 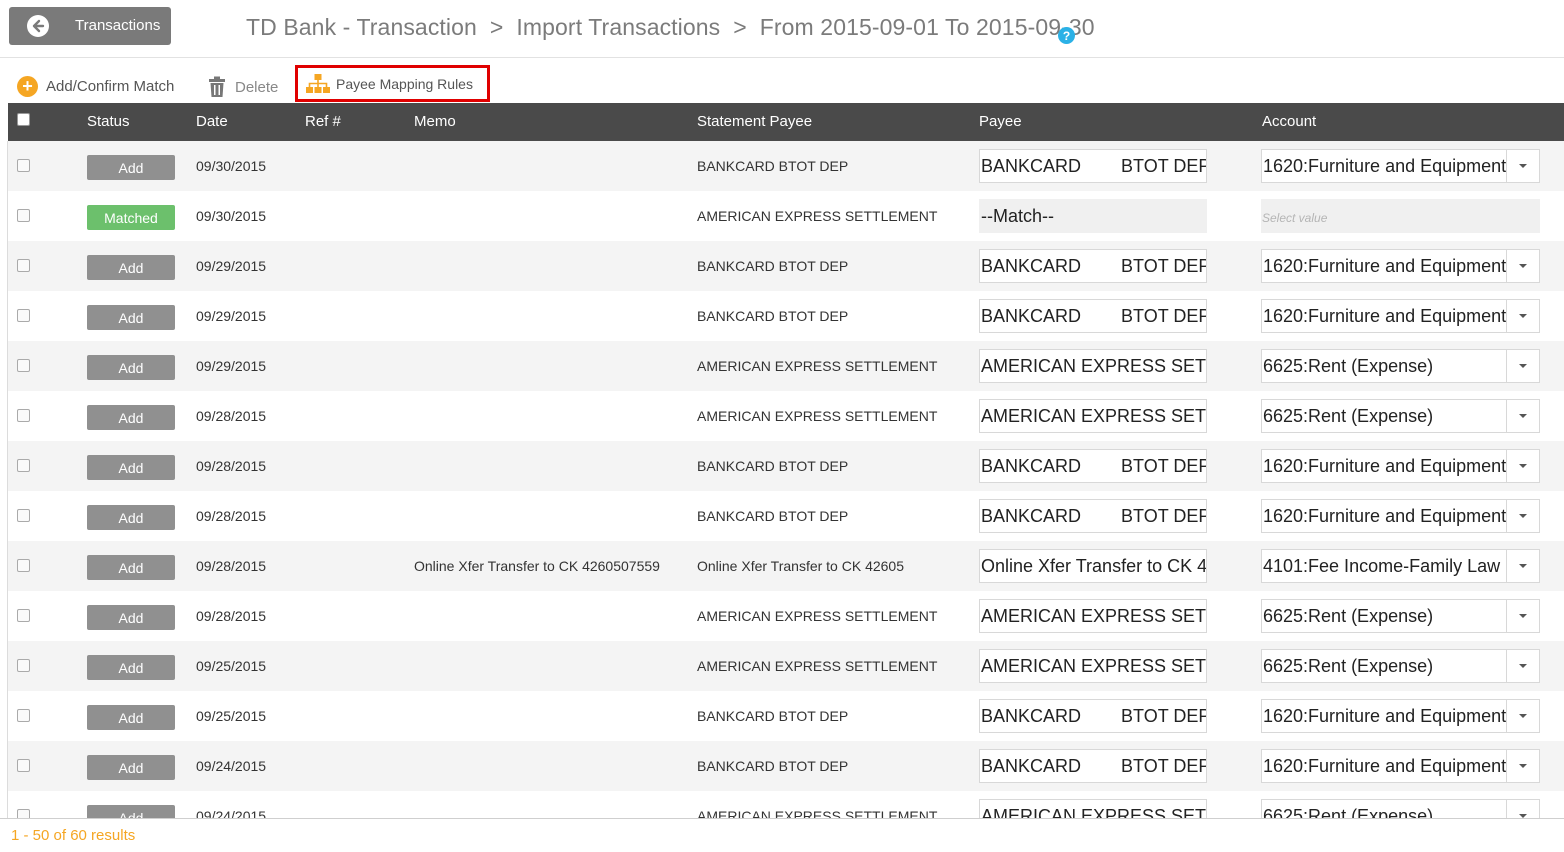 I want to click on column-header-payee: Payee, so click(x=1000, y=121).